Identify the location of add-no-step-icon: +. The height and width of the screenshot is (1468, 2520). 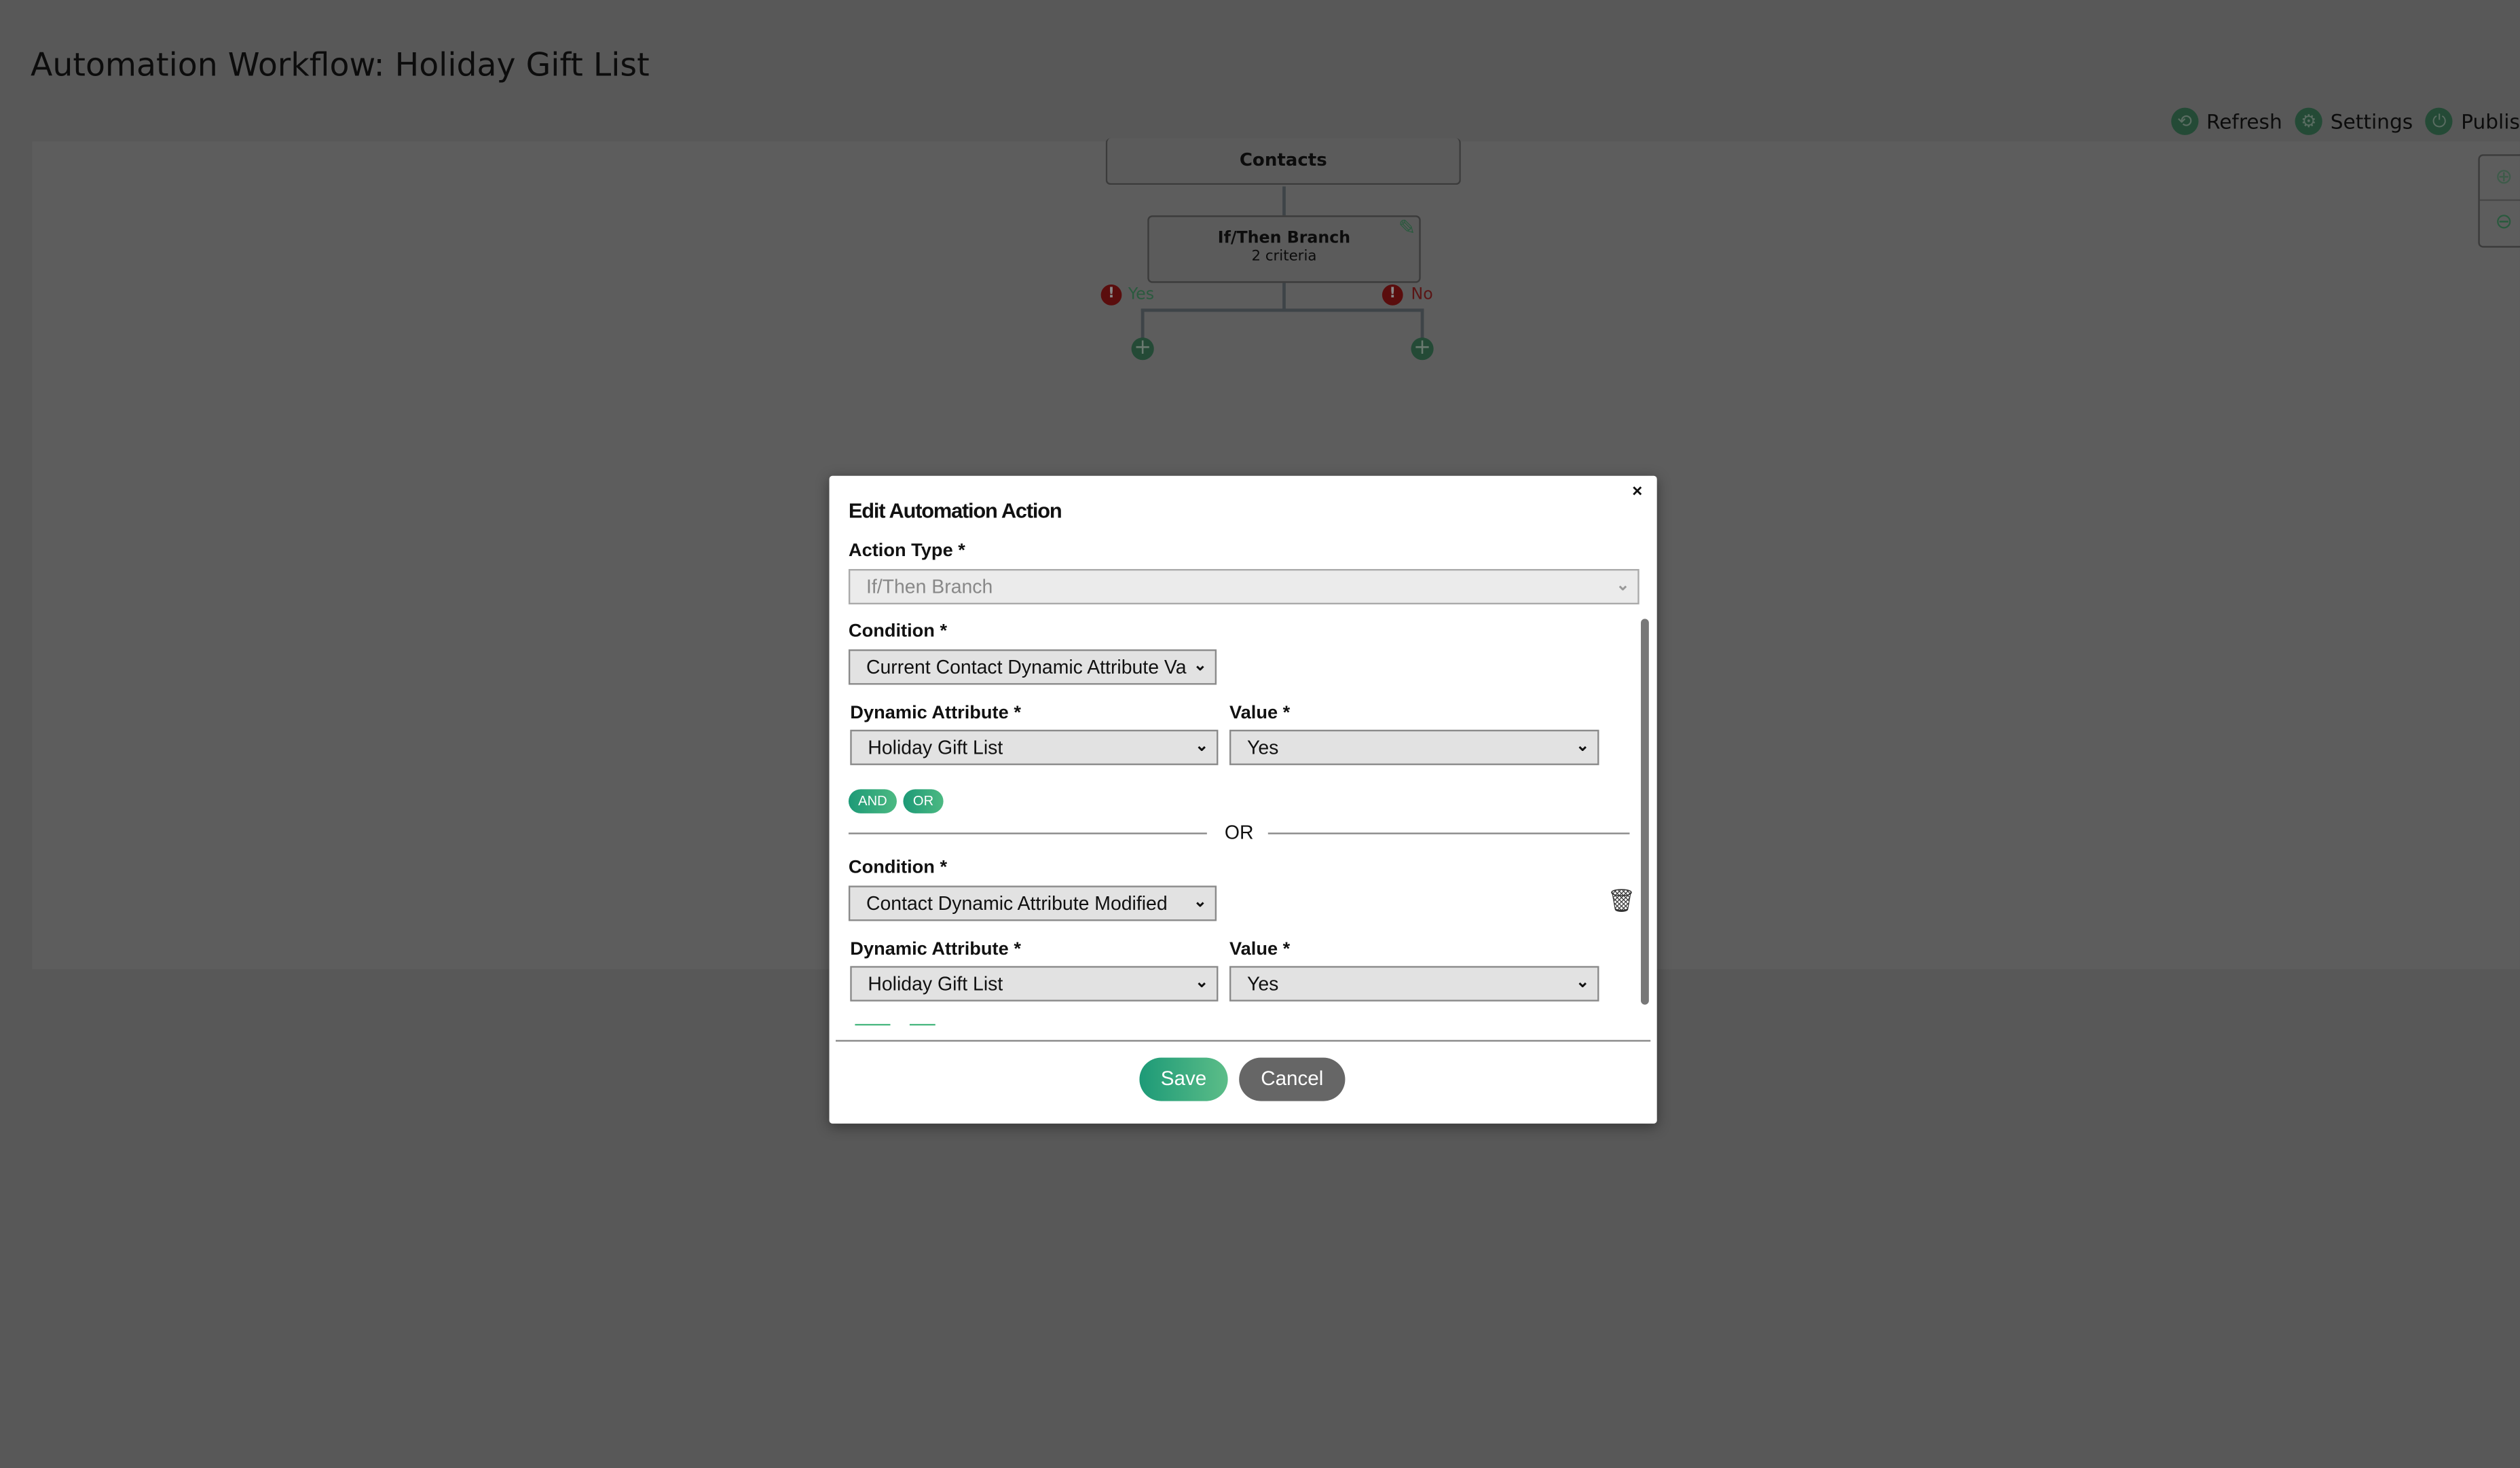
(1423, 349).